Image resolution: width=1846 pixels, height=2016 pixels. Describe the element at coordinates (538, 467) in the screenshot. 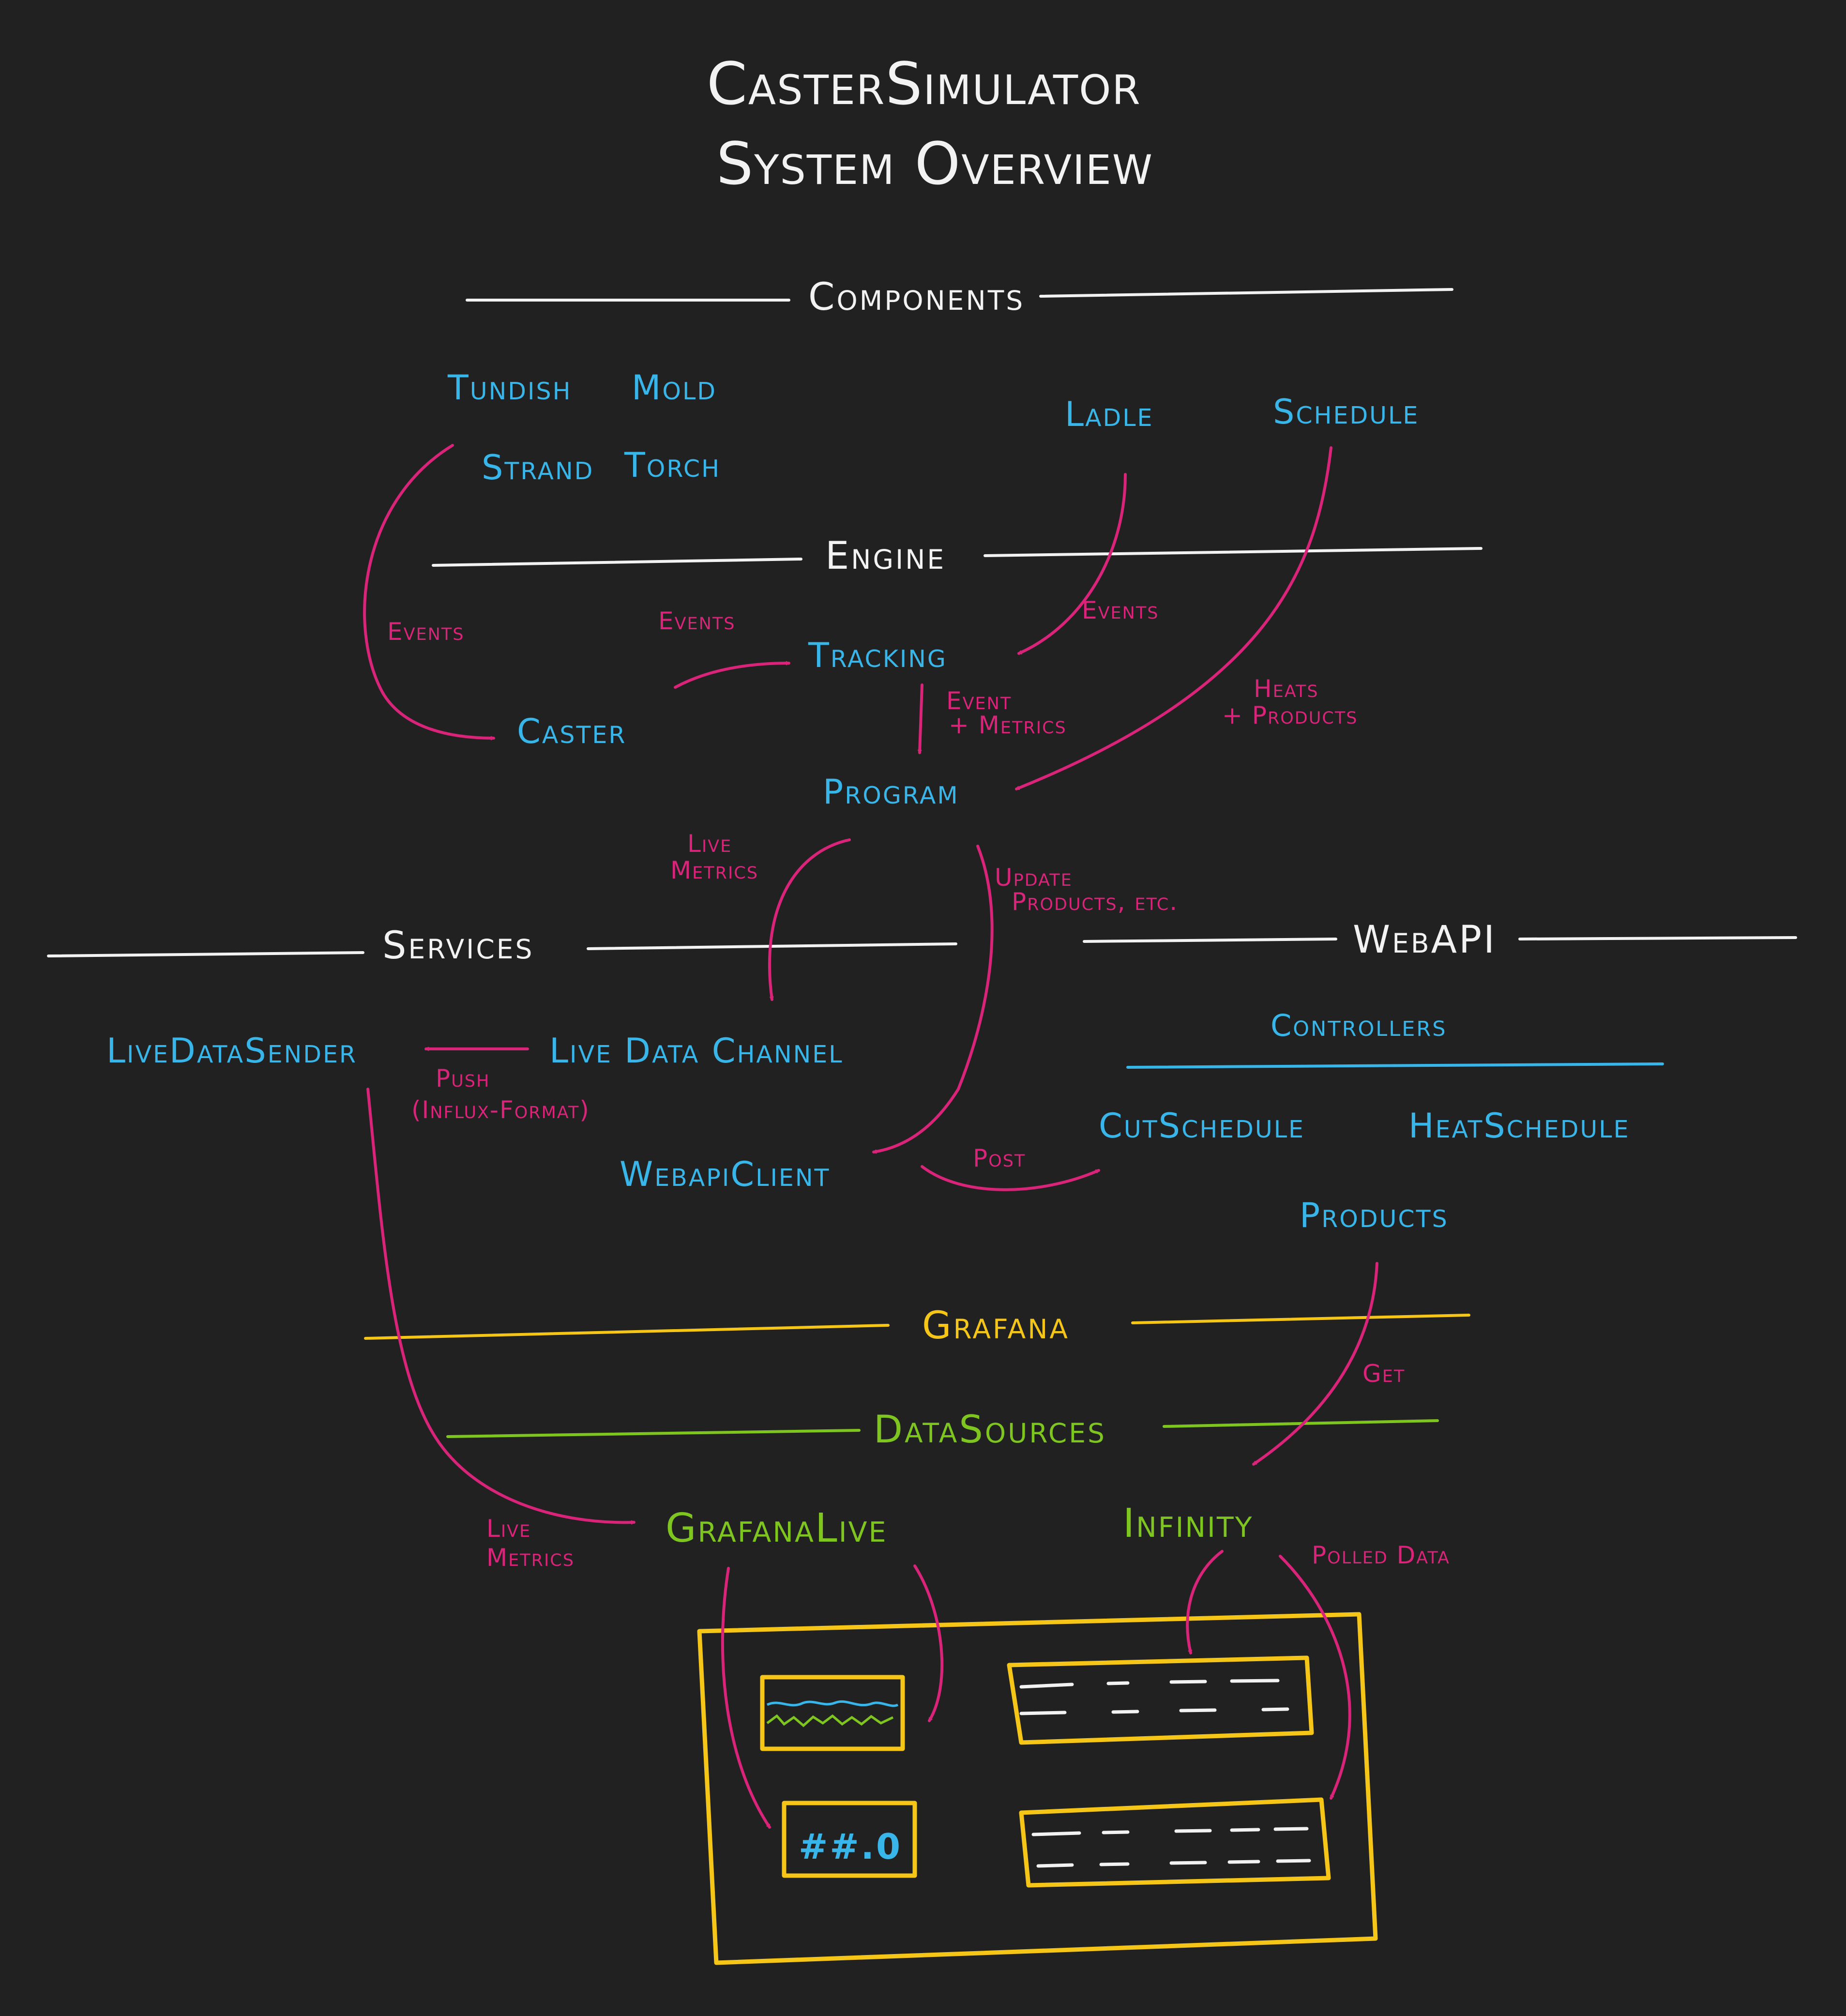

I see `component-strand: Strand` at that location.